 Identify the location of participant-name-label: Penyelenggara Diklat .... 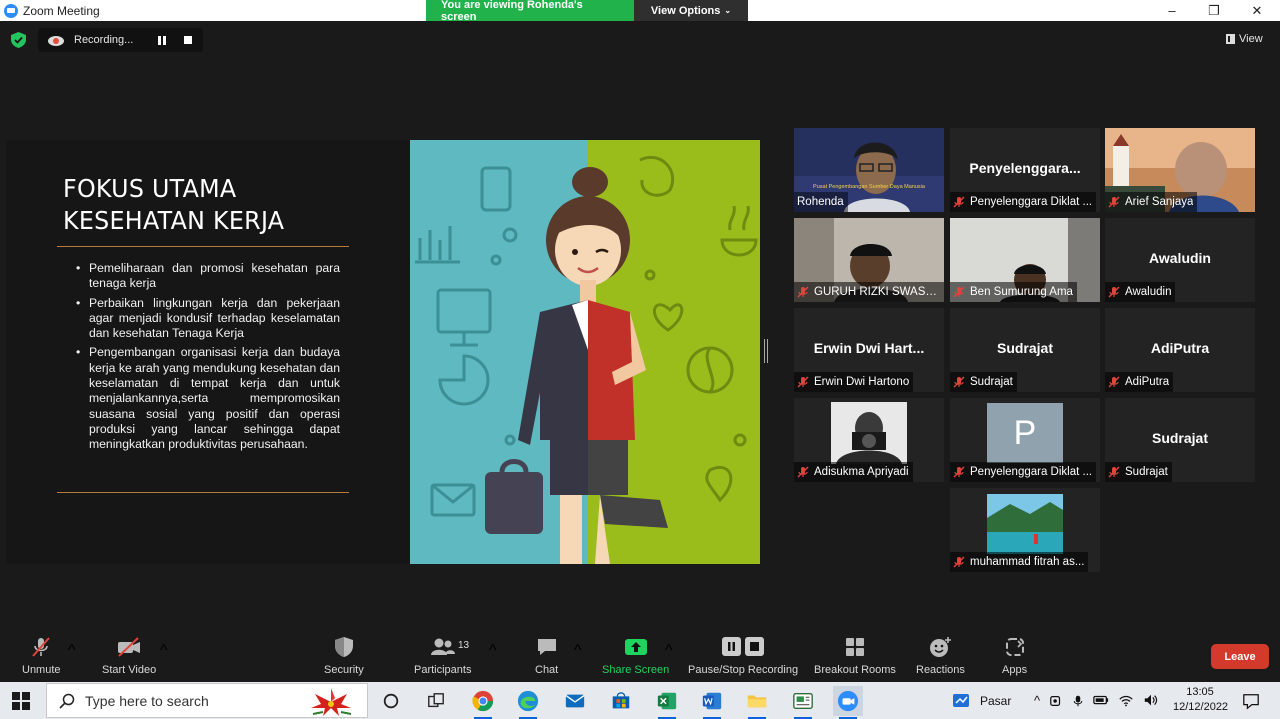
(1023, 202).